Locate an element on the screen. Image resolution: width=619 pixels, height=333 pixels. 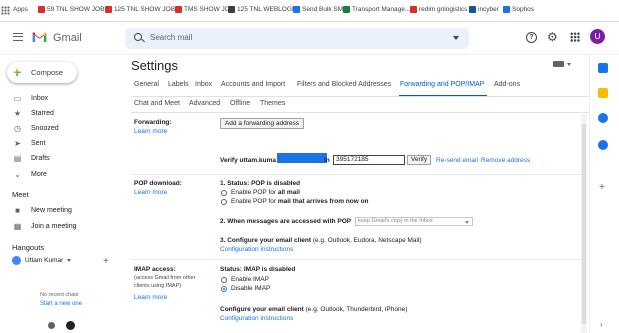
search-options-icon is located at coordinates (456, 38).